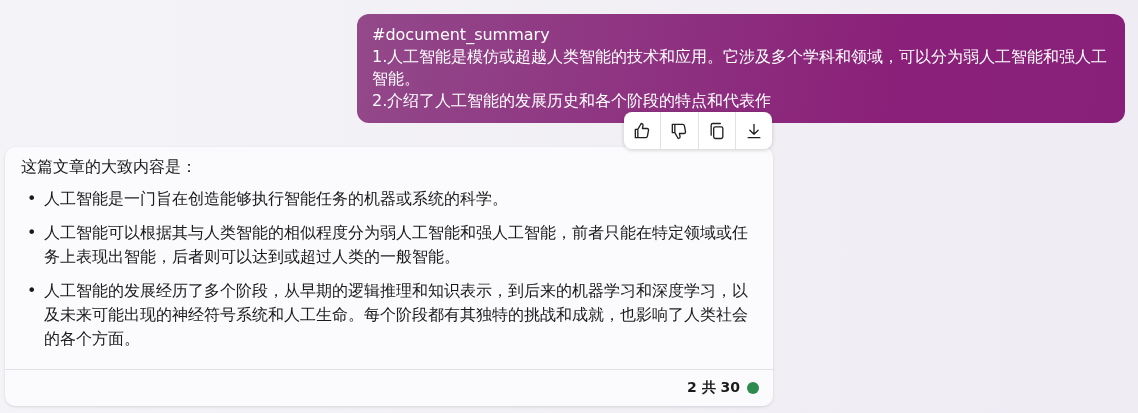  I want to click on message-text: 1.人工智能是模仿或超越人类智能的技术和应用。它涉及多个学科和领域，可以分为弱人工智能和强人工智能。, so click(740, 68).